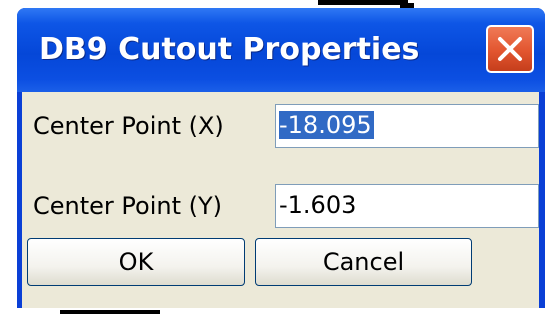  What do you see at coordinates (229, 49) in the screenshot?
I see `dialog-title: DB9 Cutout Properties` at bounding box center [229, 49].